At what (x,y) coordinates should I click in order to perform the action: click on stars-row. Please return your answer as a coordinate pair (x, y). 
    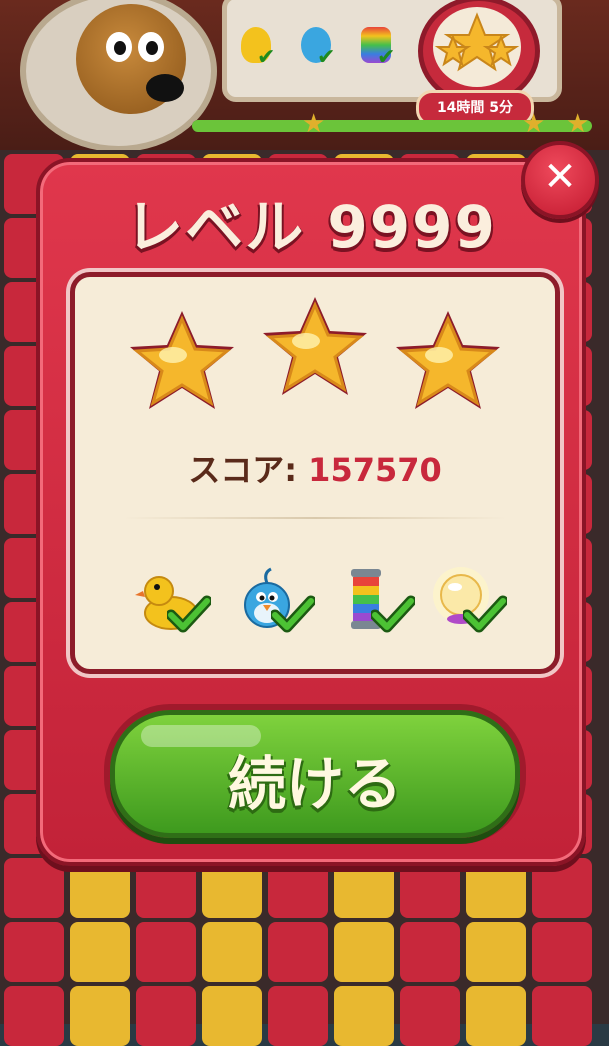
    Looking at the image, I should click on (315, 361).